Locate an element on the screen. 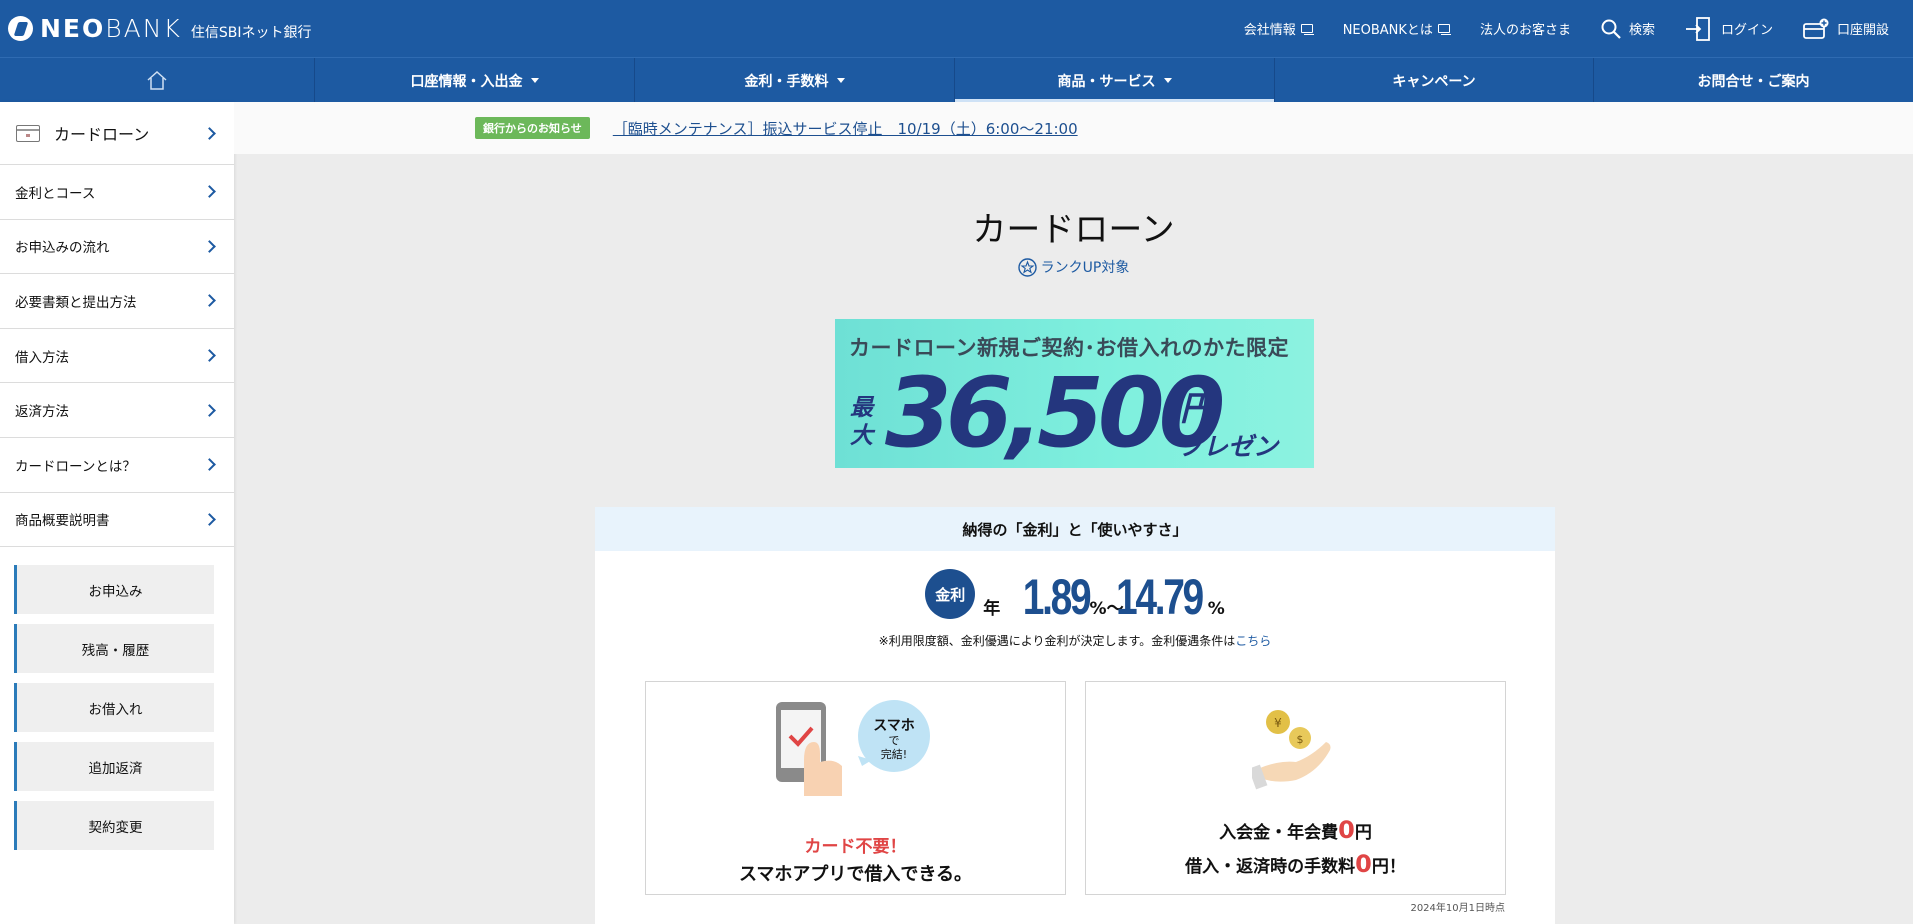 The height and width of the screenshot is (924, 1913). sidebar-item-rates-courses: 金利とコース is located at coordinates (117, 192).